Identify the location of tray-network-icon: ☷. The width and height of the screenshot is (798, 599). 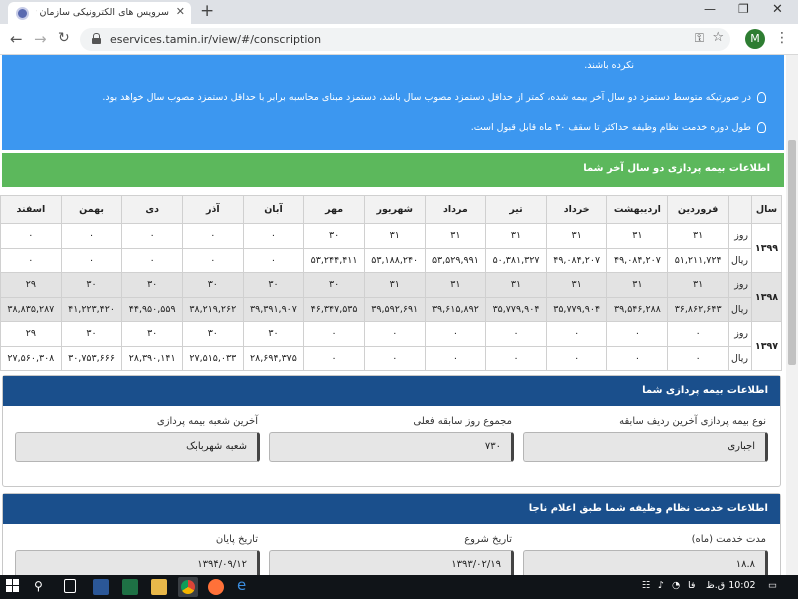
(646, 585).